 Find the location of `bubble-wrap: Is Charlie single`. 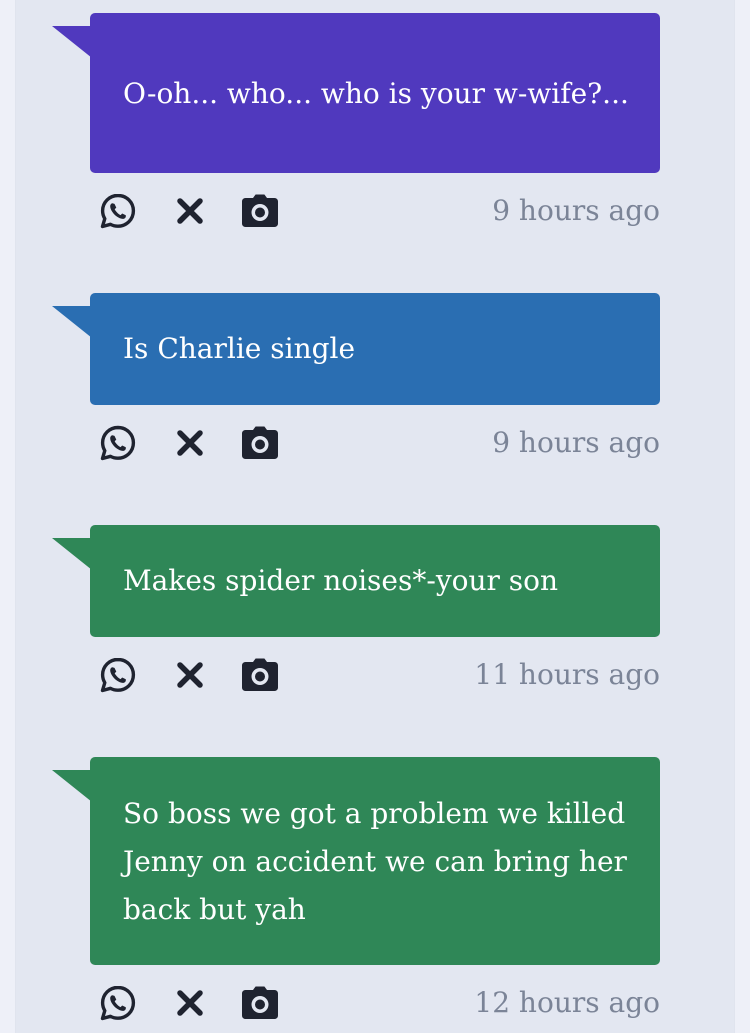

bubble-wrap: Is Charlie single is located at coordinates (356, 349).